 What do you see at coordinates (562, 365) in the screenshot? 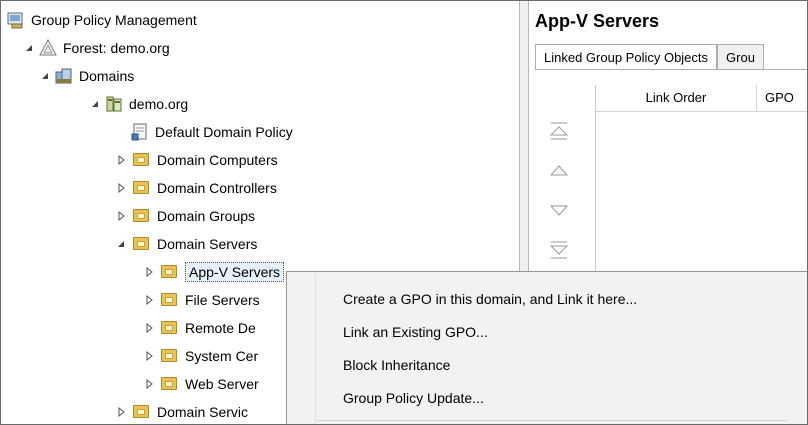
I see `menu-item-block-inheritance: Block Inheritance` at bounding box center [562, 365].